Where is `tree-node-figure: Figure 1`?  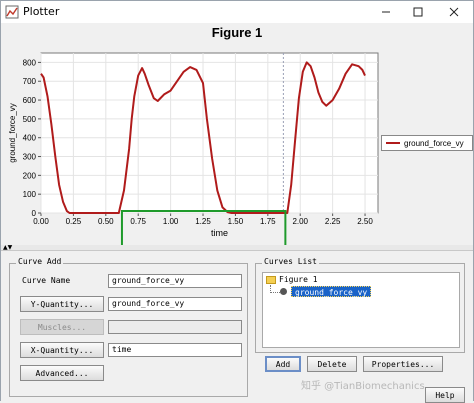
tree-node-figure: Figure 1 is located at coordinates (298, 279).